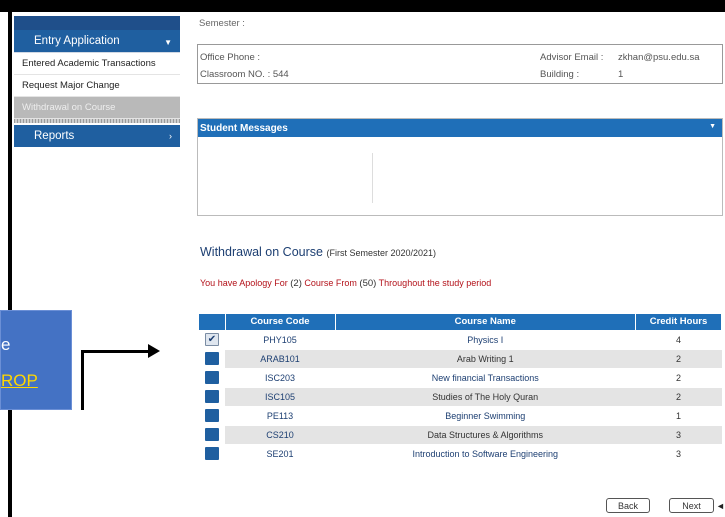  Describe the element at coordinates (280, 339) in the screenshot. I see `course-code-cell: PHY105` at that location.